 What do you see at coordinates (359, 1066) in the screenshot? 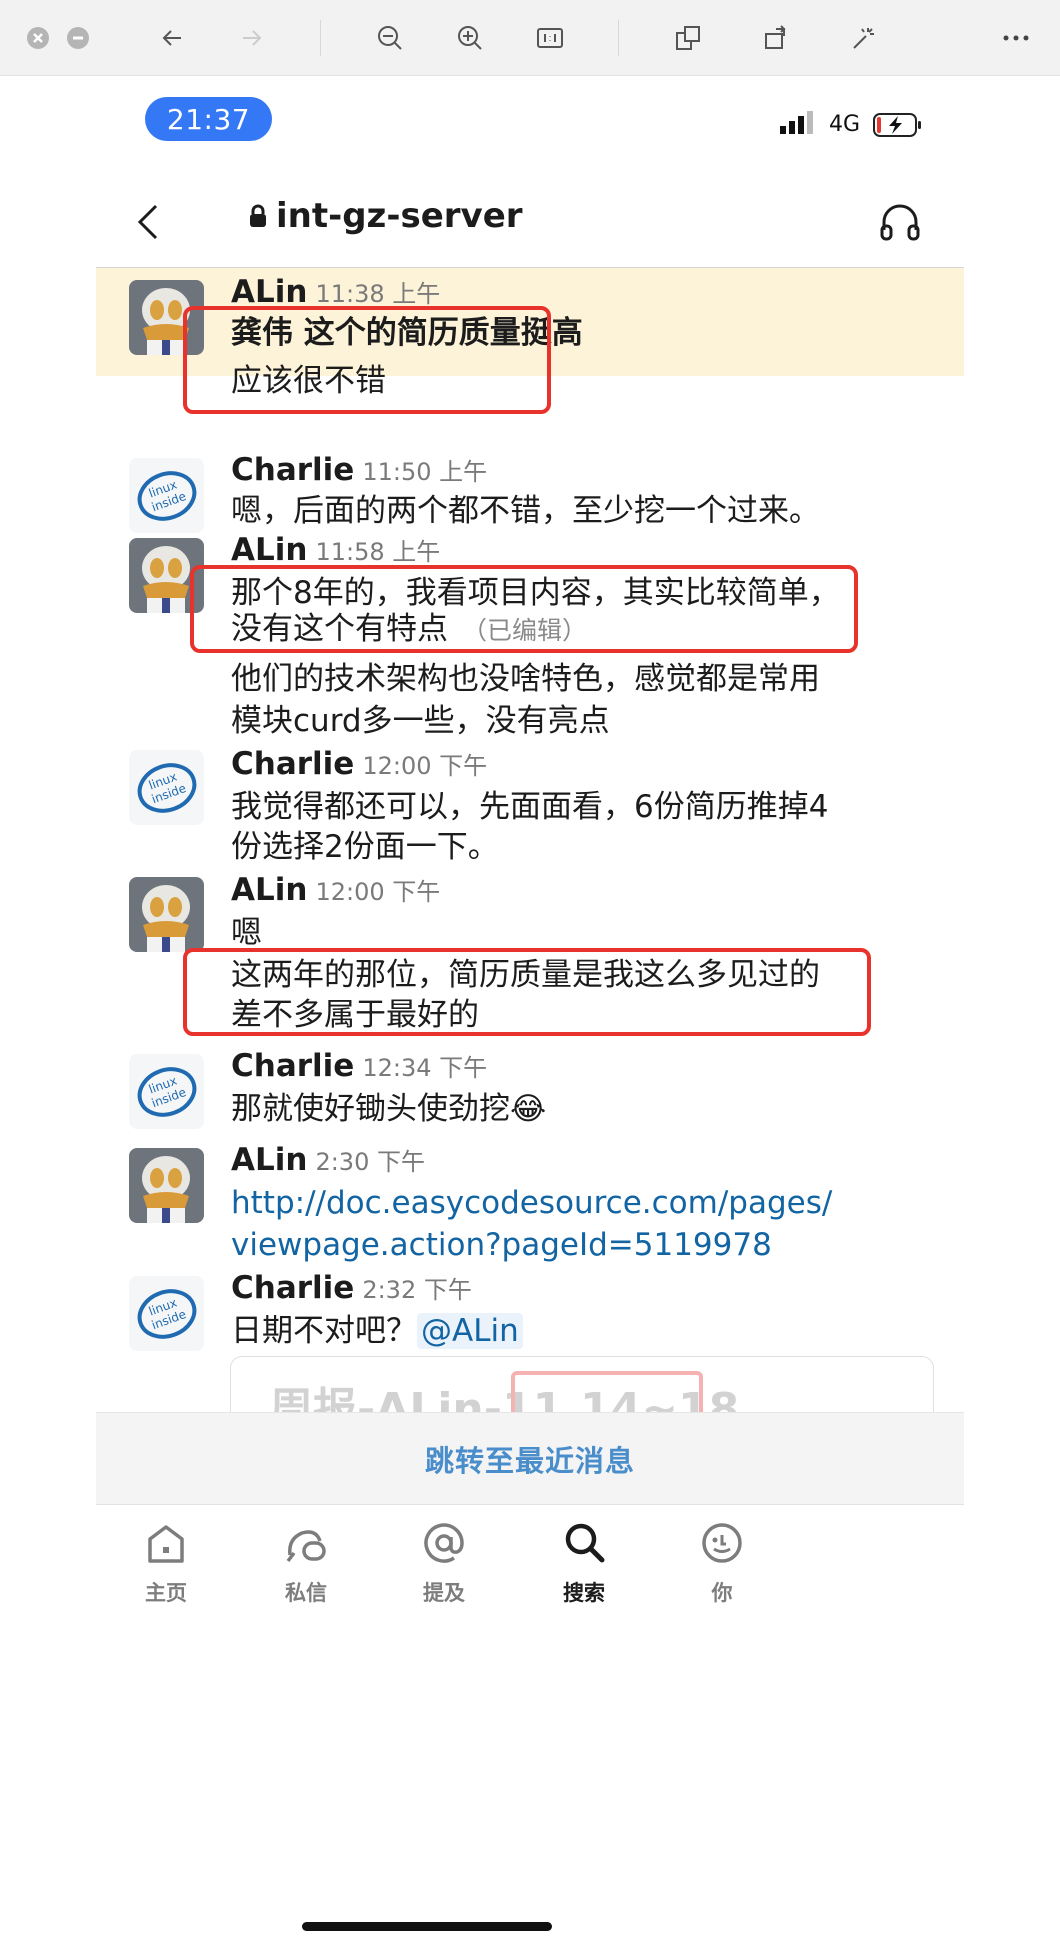
I see `message-header: Charlie 12:34 下午` at bounding box center [359, 1066].